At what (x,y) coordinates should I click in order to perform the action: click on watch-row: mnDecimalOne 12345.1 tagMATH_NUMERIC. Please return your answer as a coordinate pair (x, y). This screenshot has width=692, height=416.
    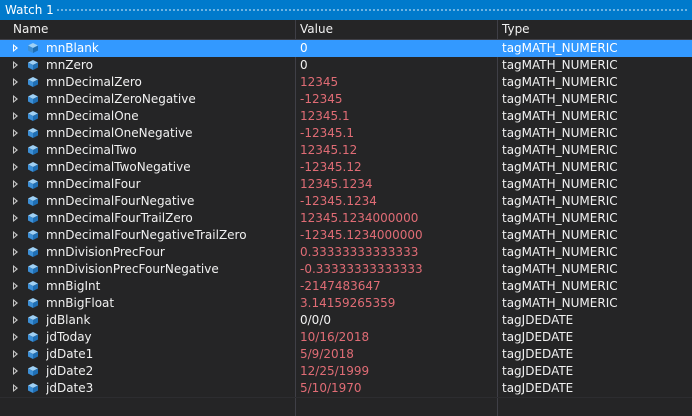
    Looking at the image, I should click on (346, 116).